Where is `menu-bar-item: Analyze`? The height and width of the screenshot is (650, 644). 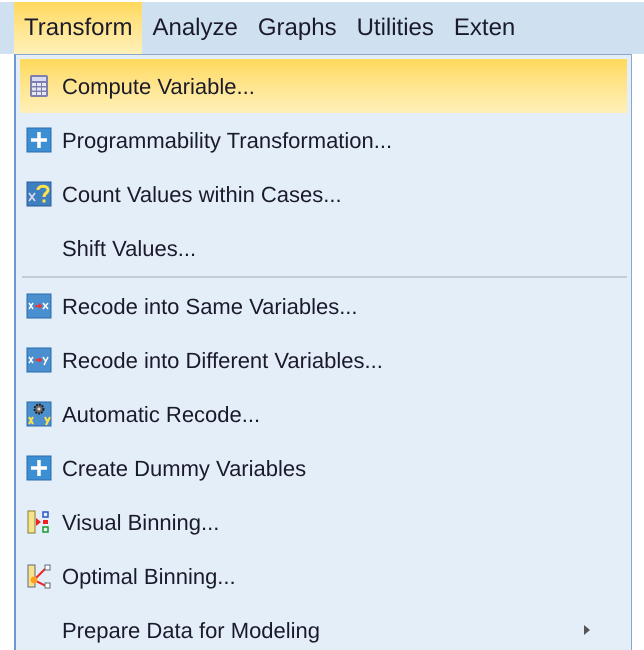 menu-bar-item: Analyze is located at coordinates (195, 28).